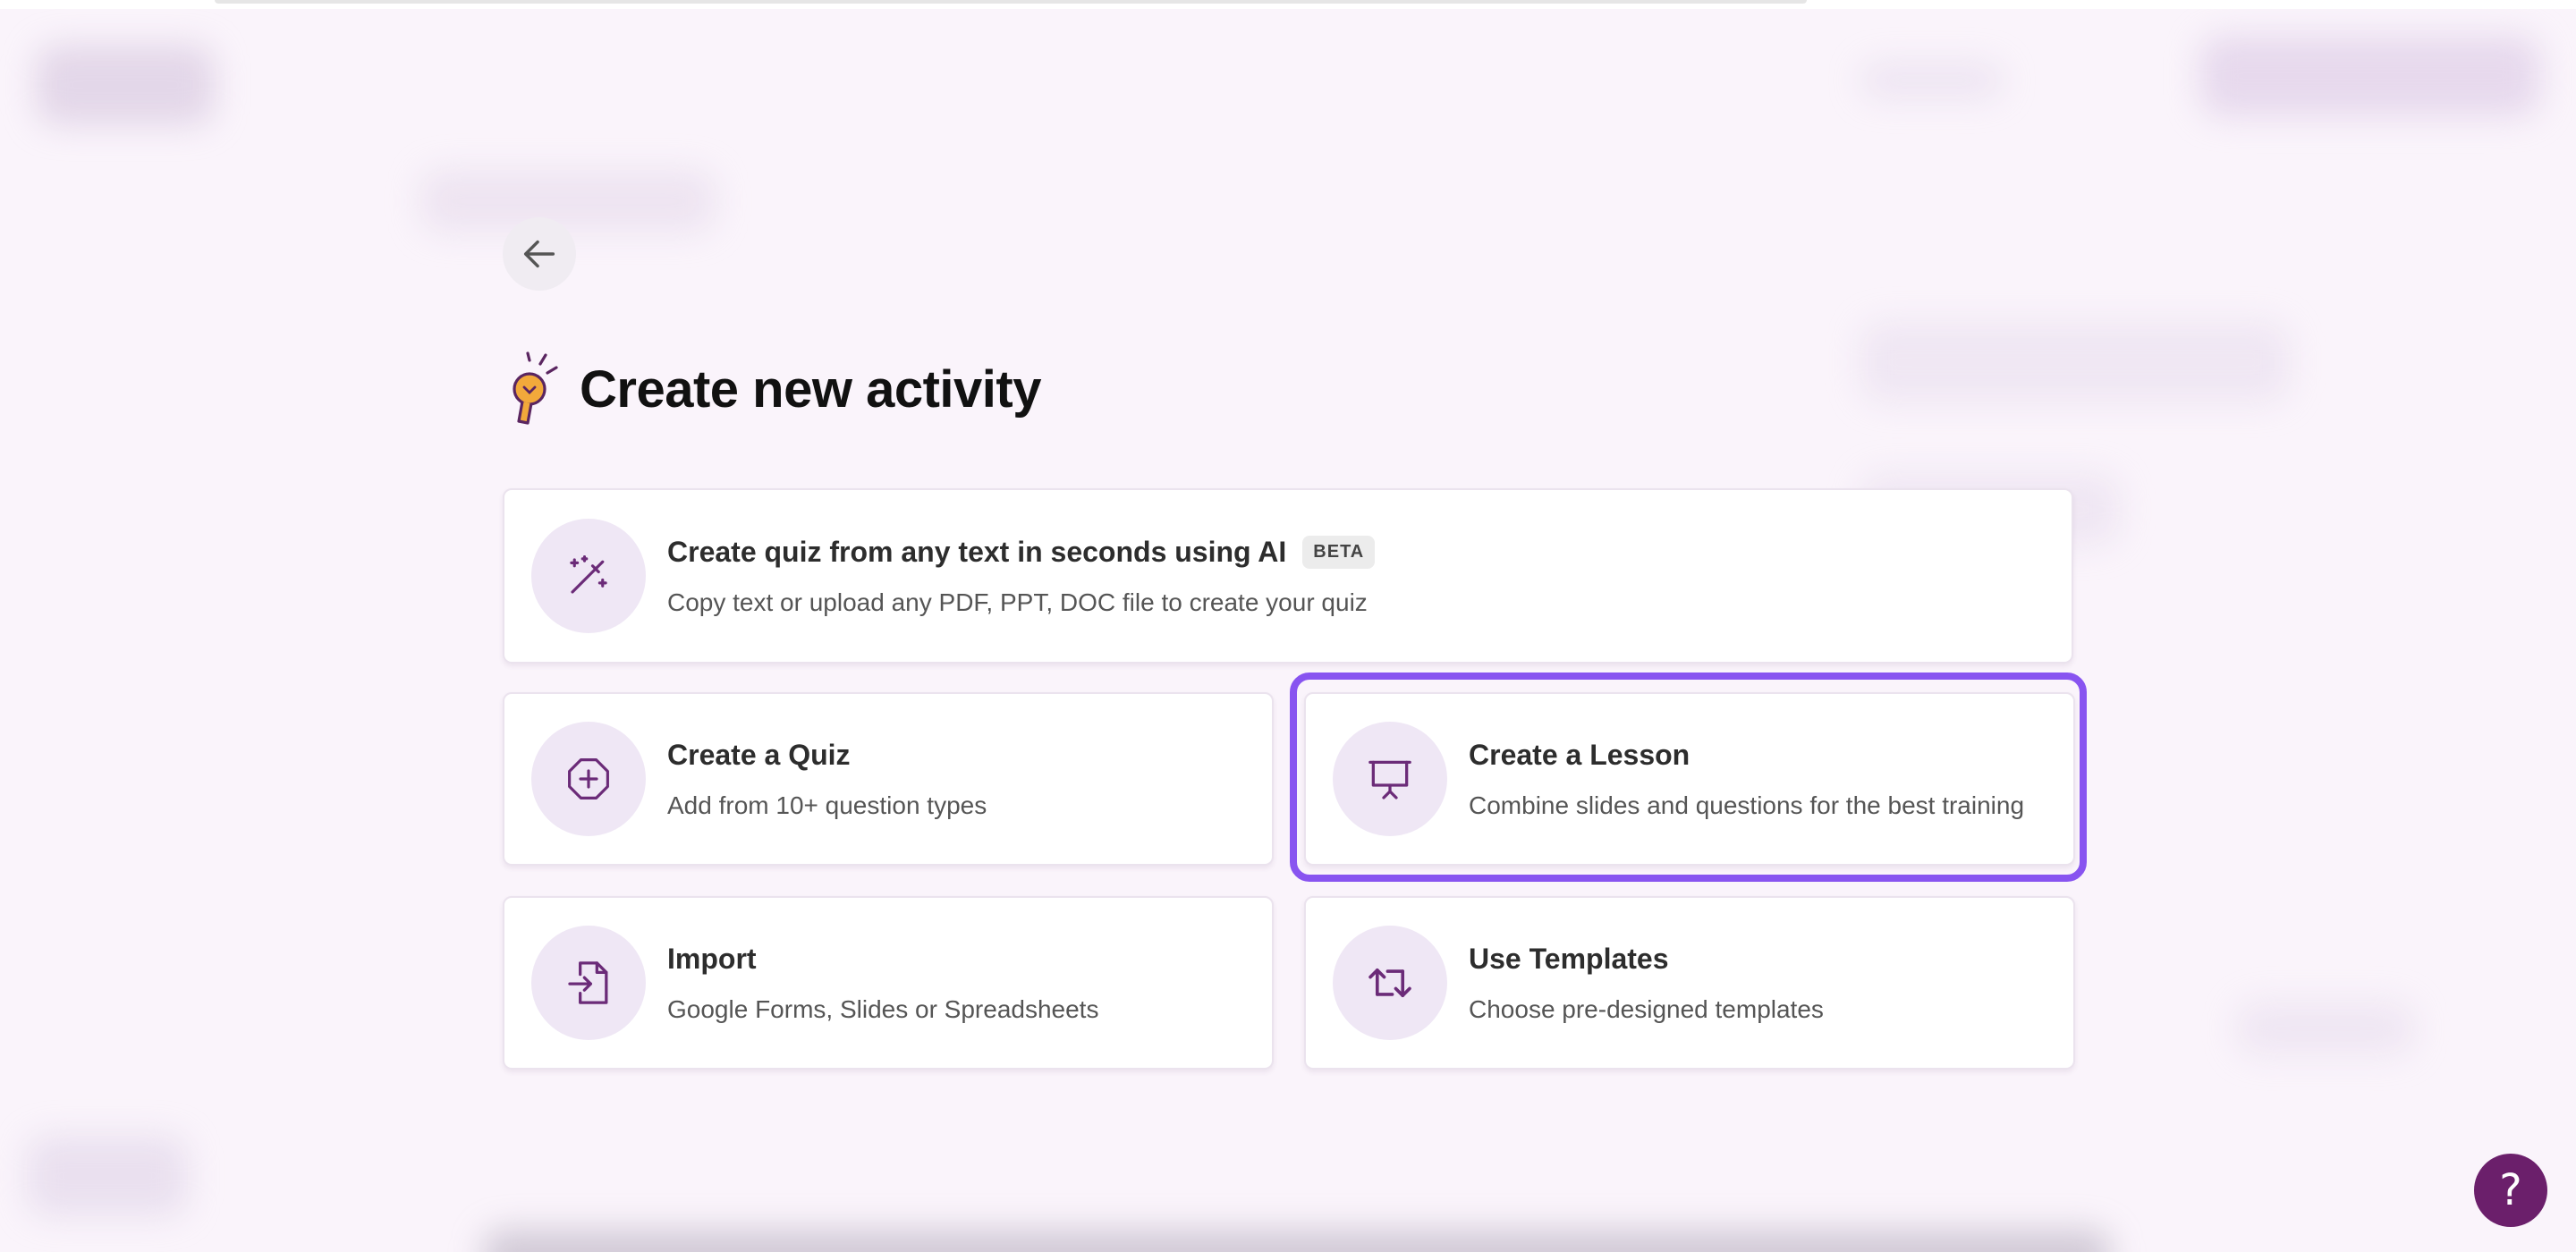 Image resolution: width=2576 pixels, height=1252 pixels. What do you see at coordinates (2370, 76) in the screenshot?
I see `blurred-header-button` at bounding box center [2370, 76].